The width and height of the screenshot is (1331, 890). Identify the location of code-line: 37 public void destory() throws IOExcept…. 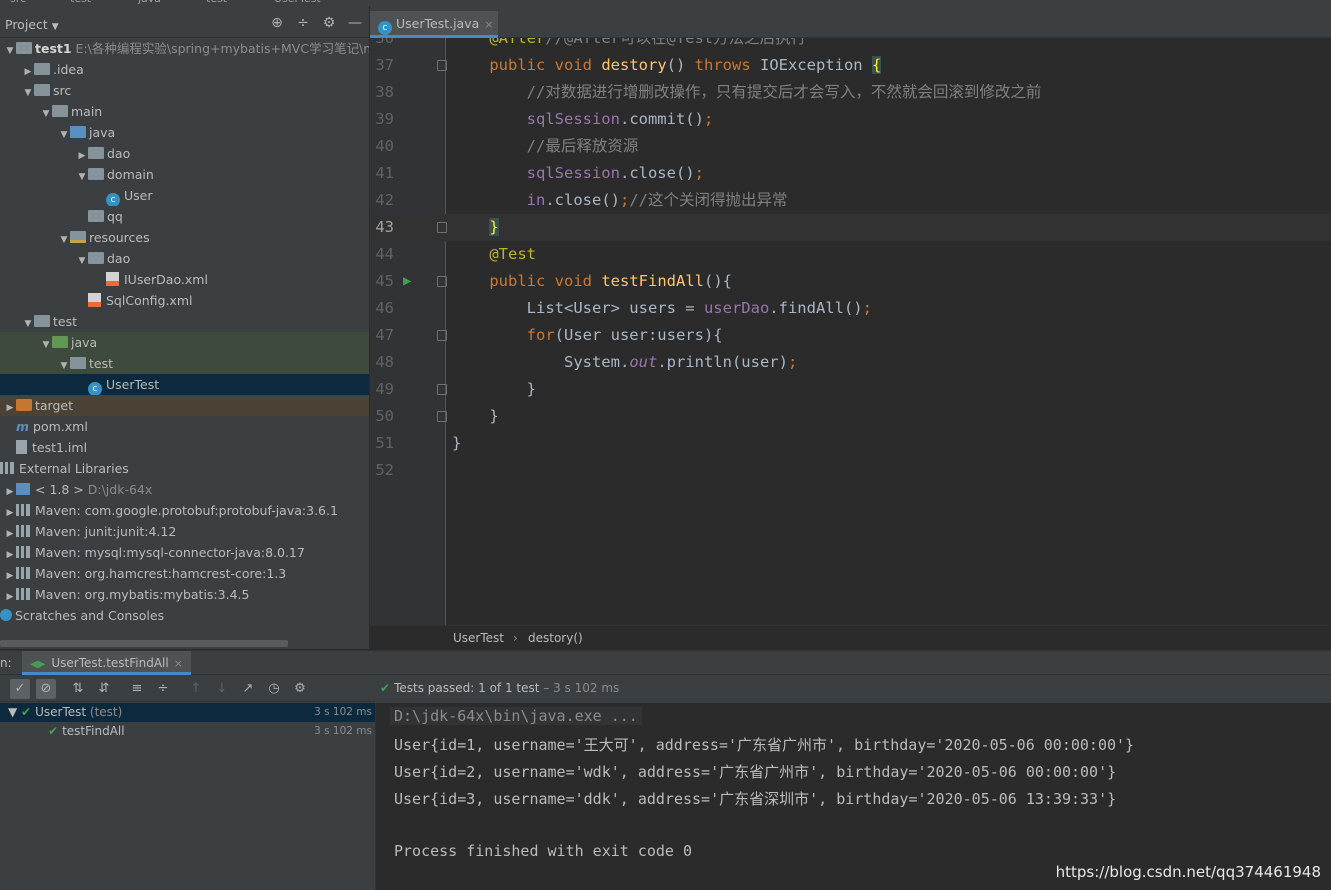
(850, 65).